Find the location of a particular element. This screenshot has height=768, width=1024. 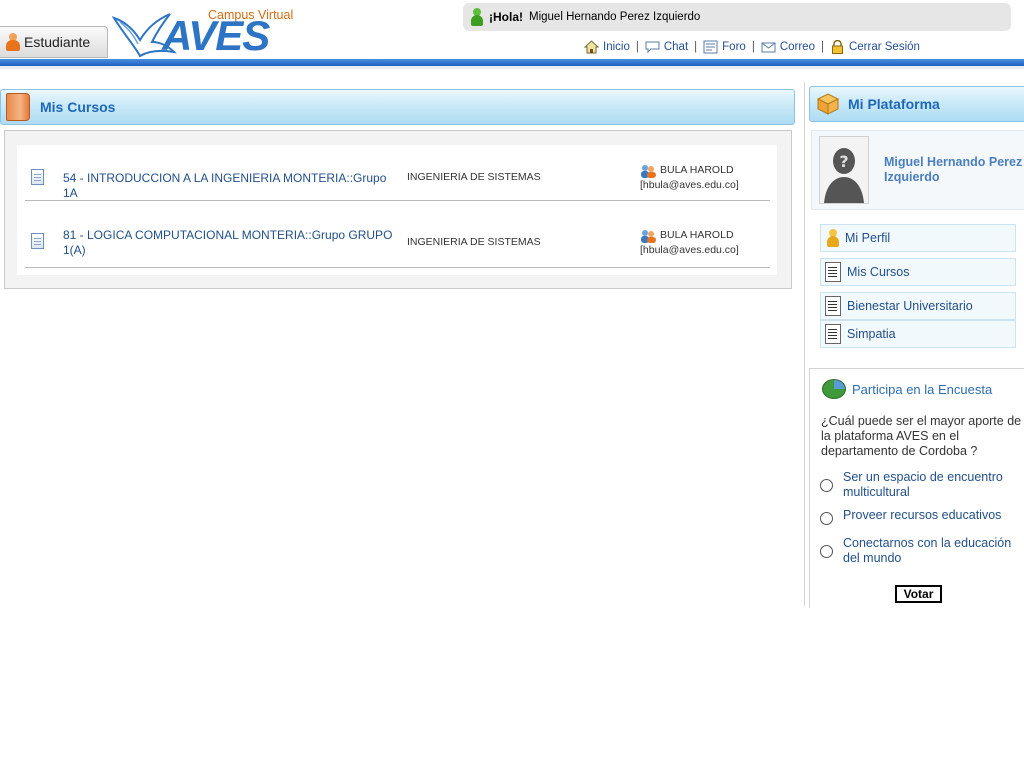

logo-brand-text: AVES is located at coordinates (216, 35).